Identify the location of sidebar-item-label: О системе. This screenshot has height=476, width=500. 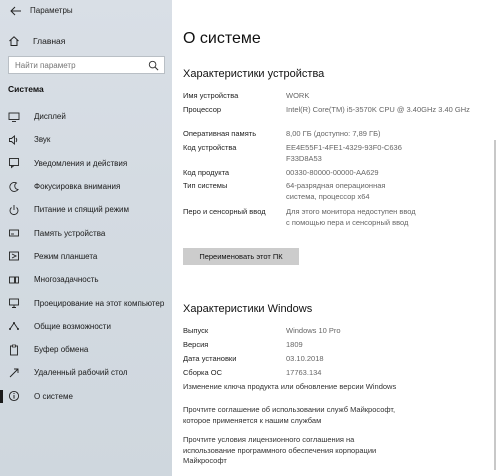
(53, 396).